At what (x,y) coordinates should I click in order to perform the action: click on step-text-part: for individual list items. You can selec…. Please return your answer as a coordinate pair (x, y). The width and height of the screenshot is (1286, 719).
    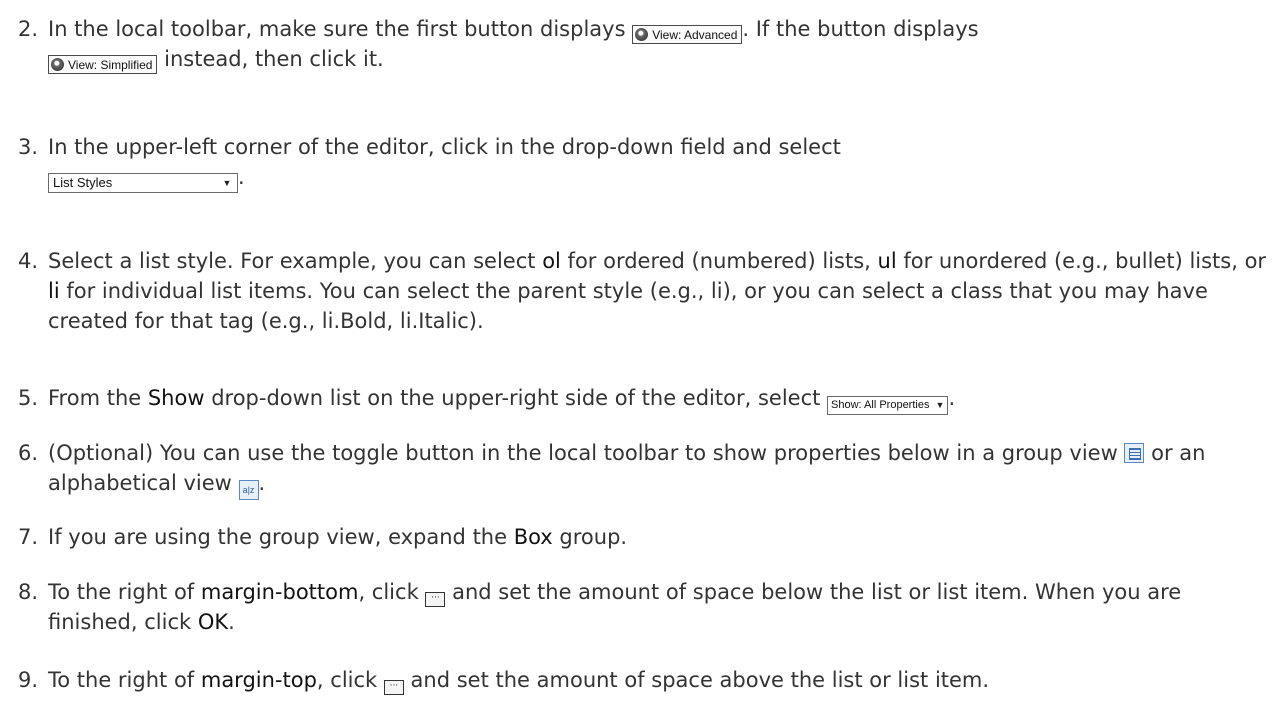
    Looking at the image, I should click on (628, 306).